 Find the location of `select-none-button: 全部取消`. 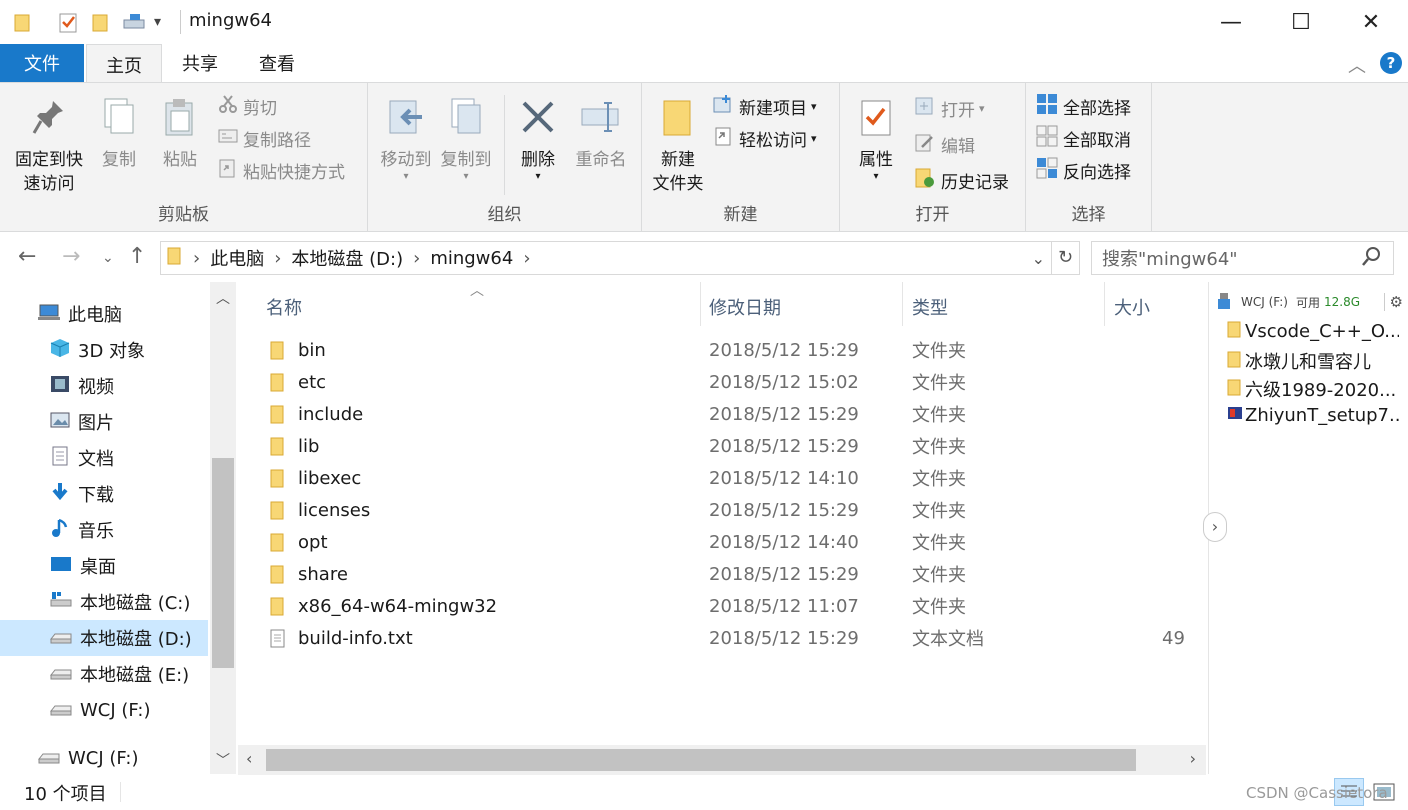

select-none-button: 全部取消 is located at coordinates (1083, 138).